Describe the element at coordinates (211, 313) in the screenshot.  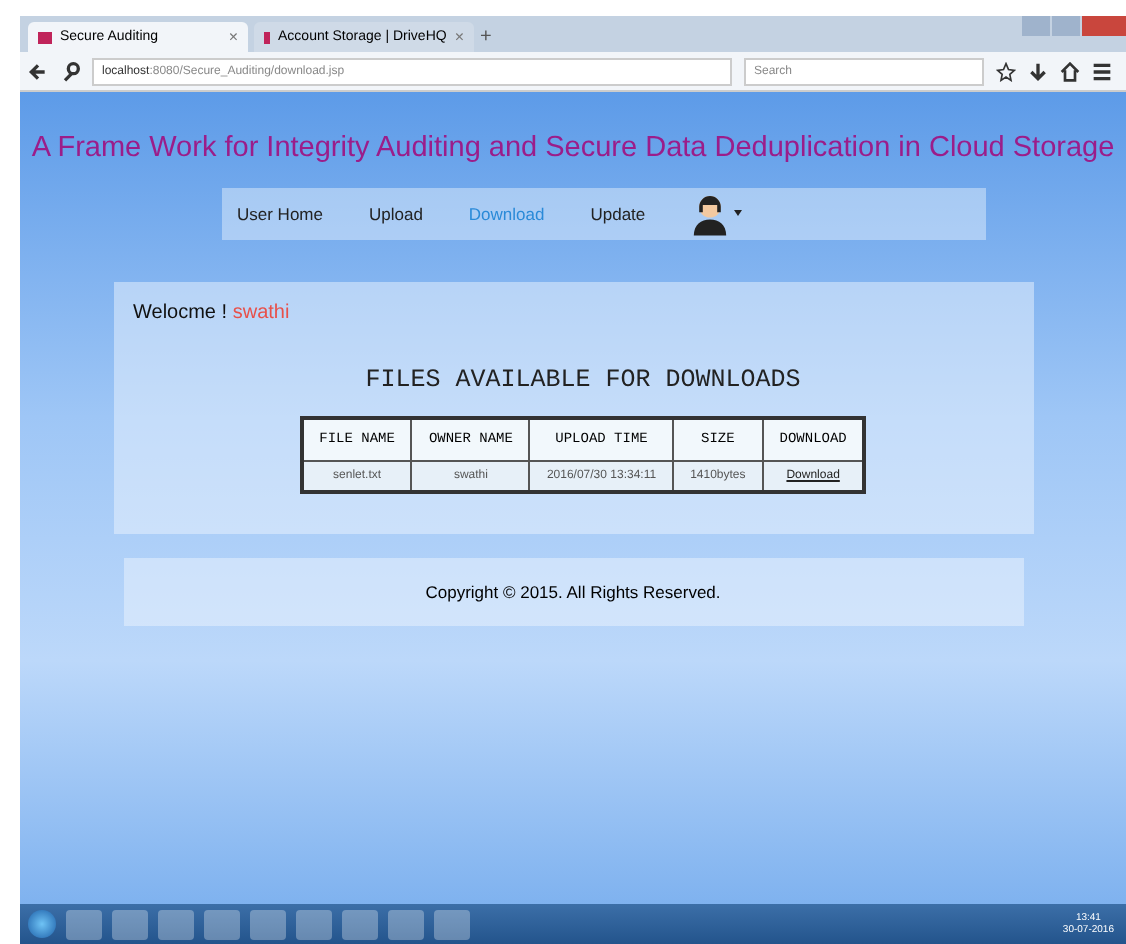
I see `welcome-text: Welocme ! swathi` at that location.